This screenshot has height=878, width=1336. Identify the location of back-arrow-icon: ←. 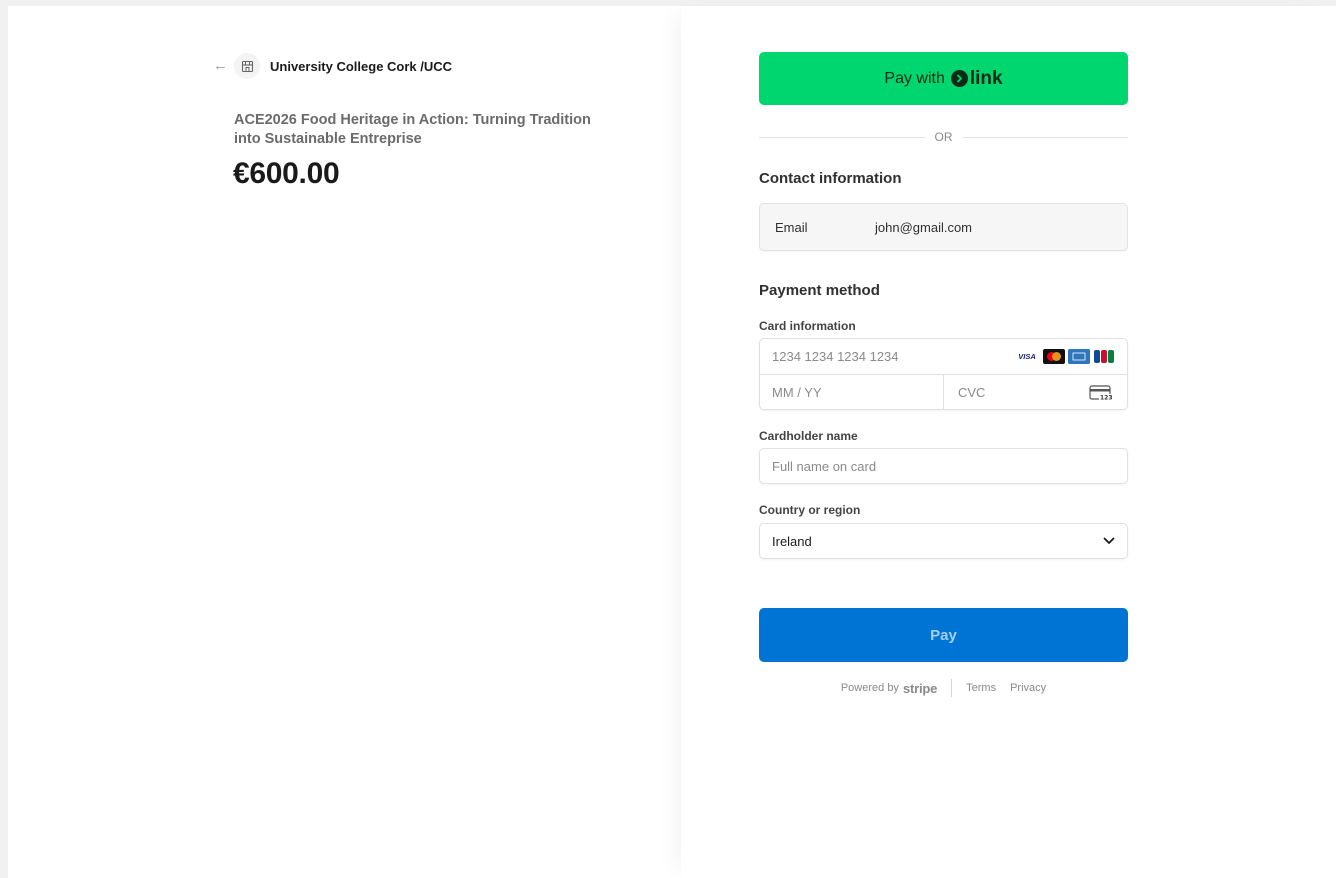
(222, 66).